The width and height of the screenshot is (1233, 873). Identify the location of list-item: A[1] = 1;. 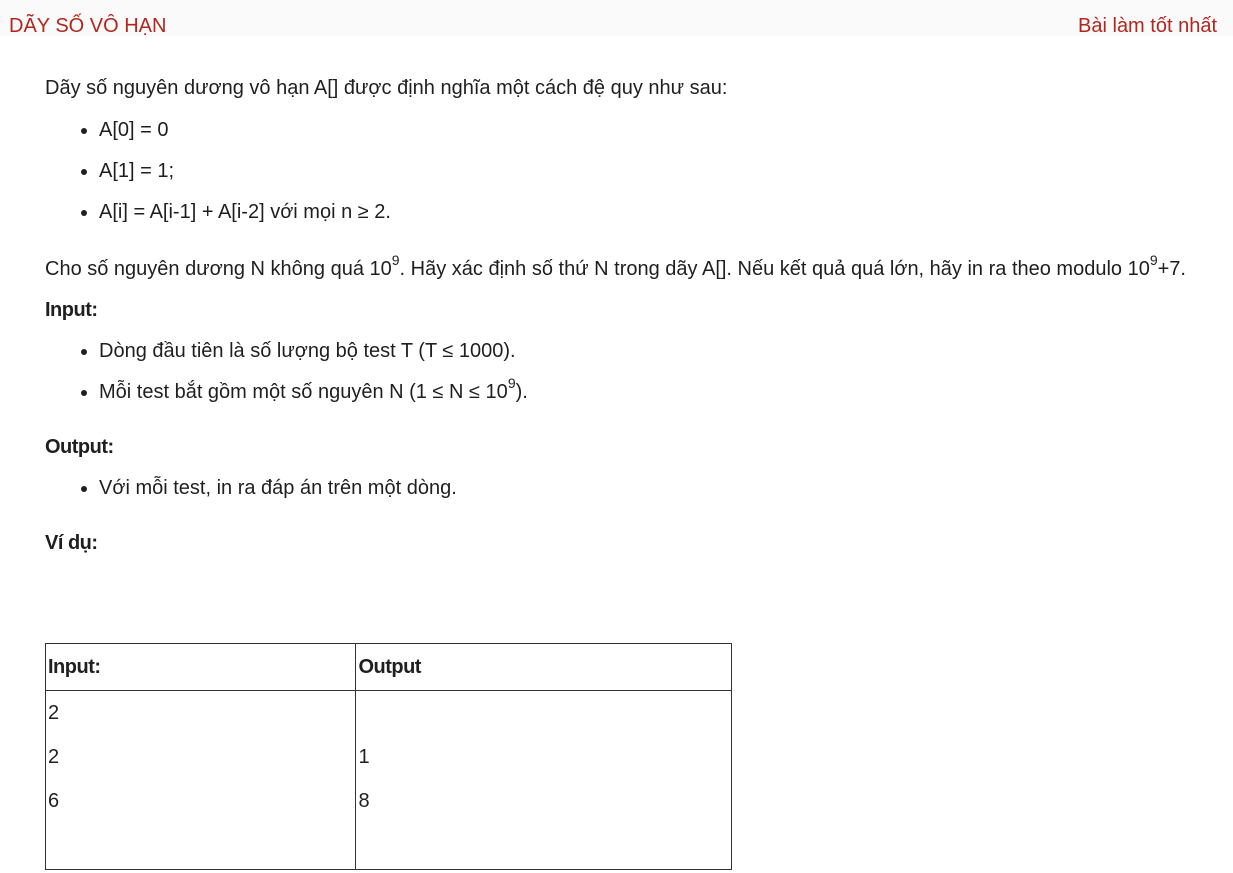
(657, 171).